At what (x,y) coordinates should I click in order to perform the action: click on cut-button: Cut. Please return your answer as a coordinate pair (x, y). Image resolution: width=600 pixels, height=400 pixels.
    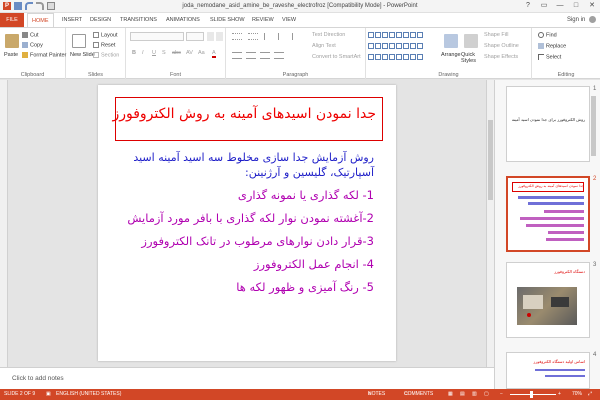
    Looking at the image, I should click on (30, 35).